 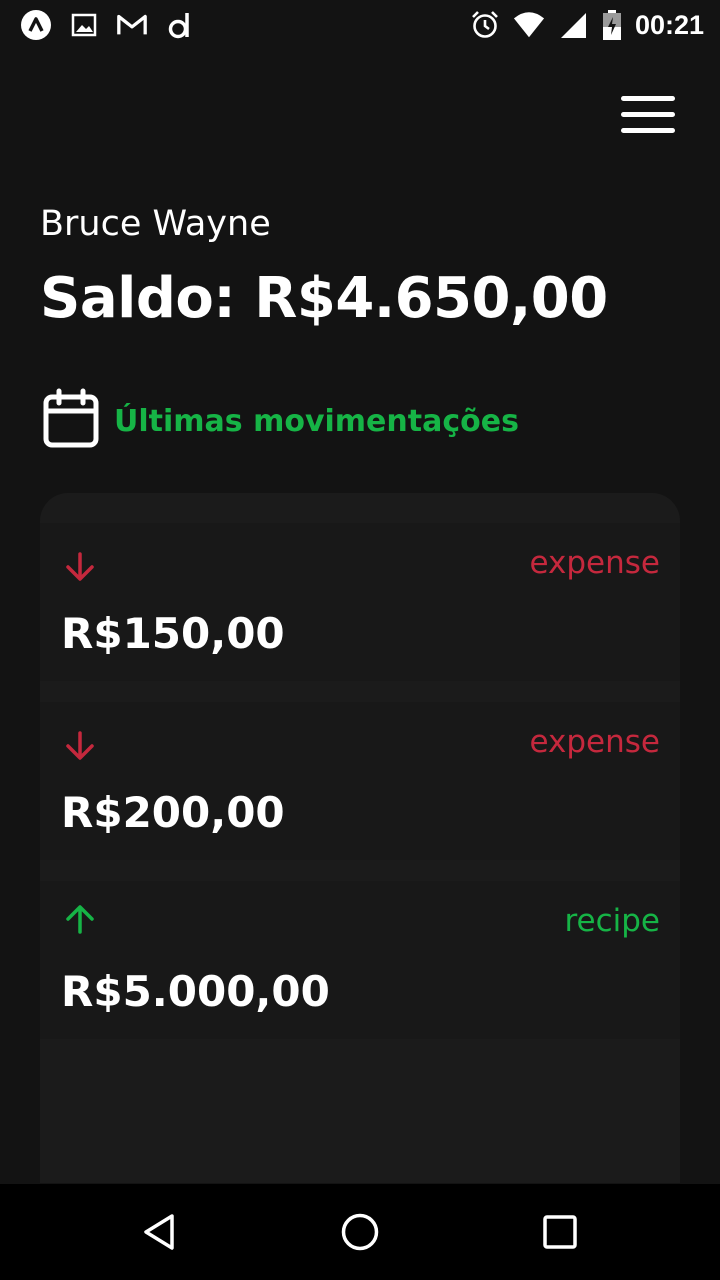 What do you see at coordinates (612, 25) in the screenshot?
I see `battery-icon` at bounding box center [612, 25].